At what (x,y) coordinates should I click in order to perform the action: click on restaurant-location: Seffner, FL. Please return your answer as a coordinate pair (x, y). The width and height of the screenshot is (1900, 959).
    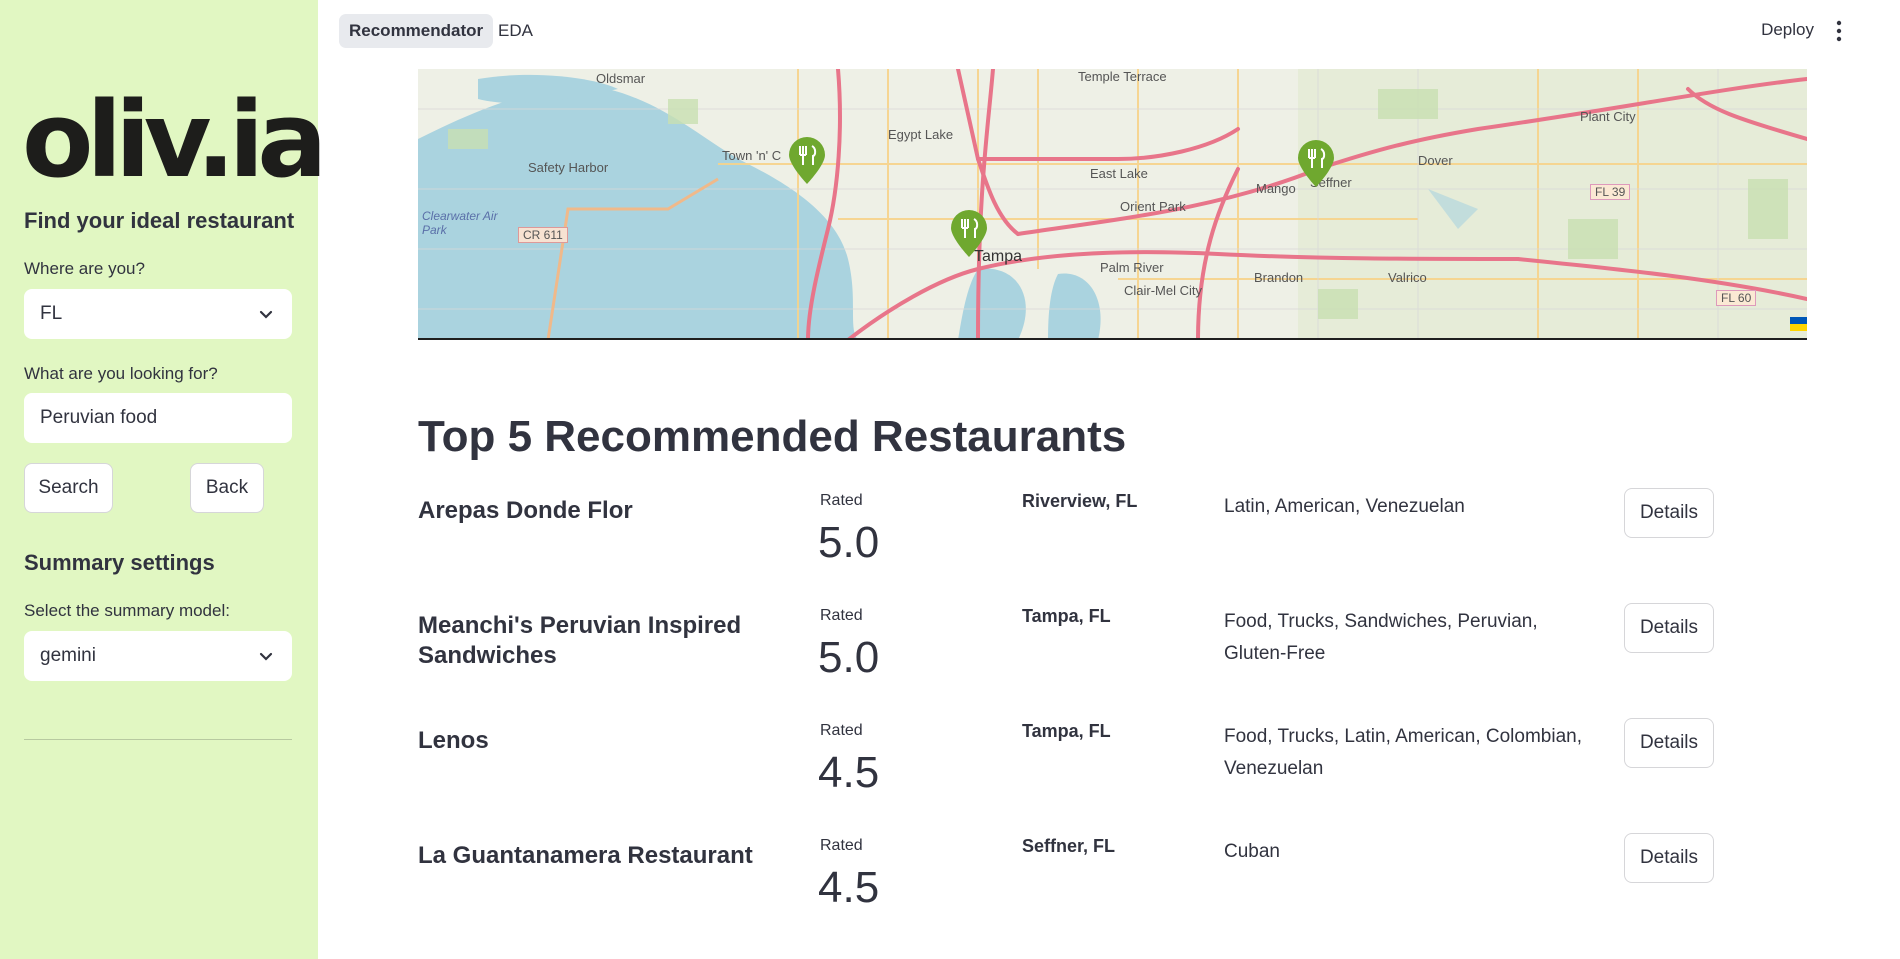
    Looking at the image, I should click on (1069, 846).